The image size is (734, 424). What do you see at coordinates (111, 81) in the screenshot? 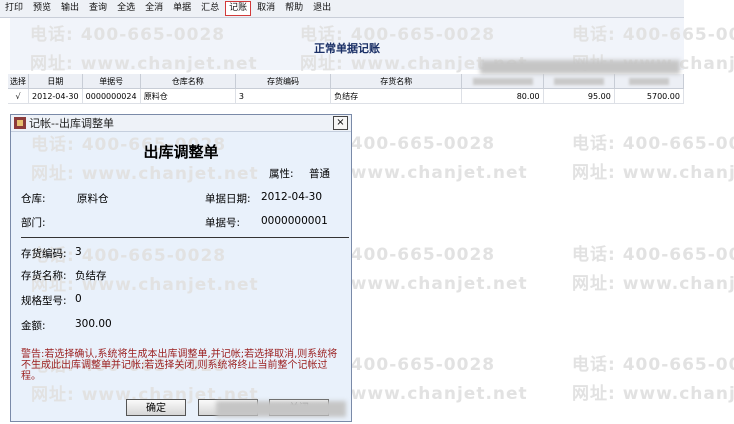
I see `col-docno-header: 单据号` at bounding box center [111, 81].